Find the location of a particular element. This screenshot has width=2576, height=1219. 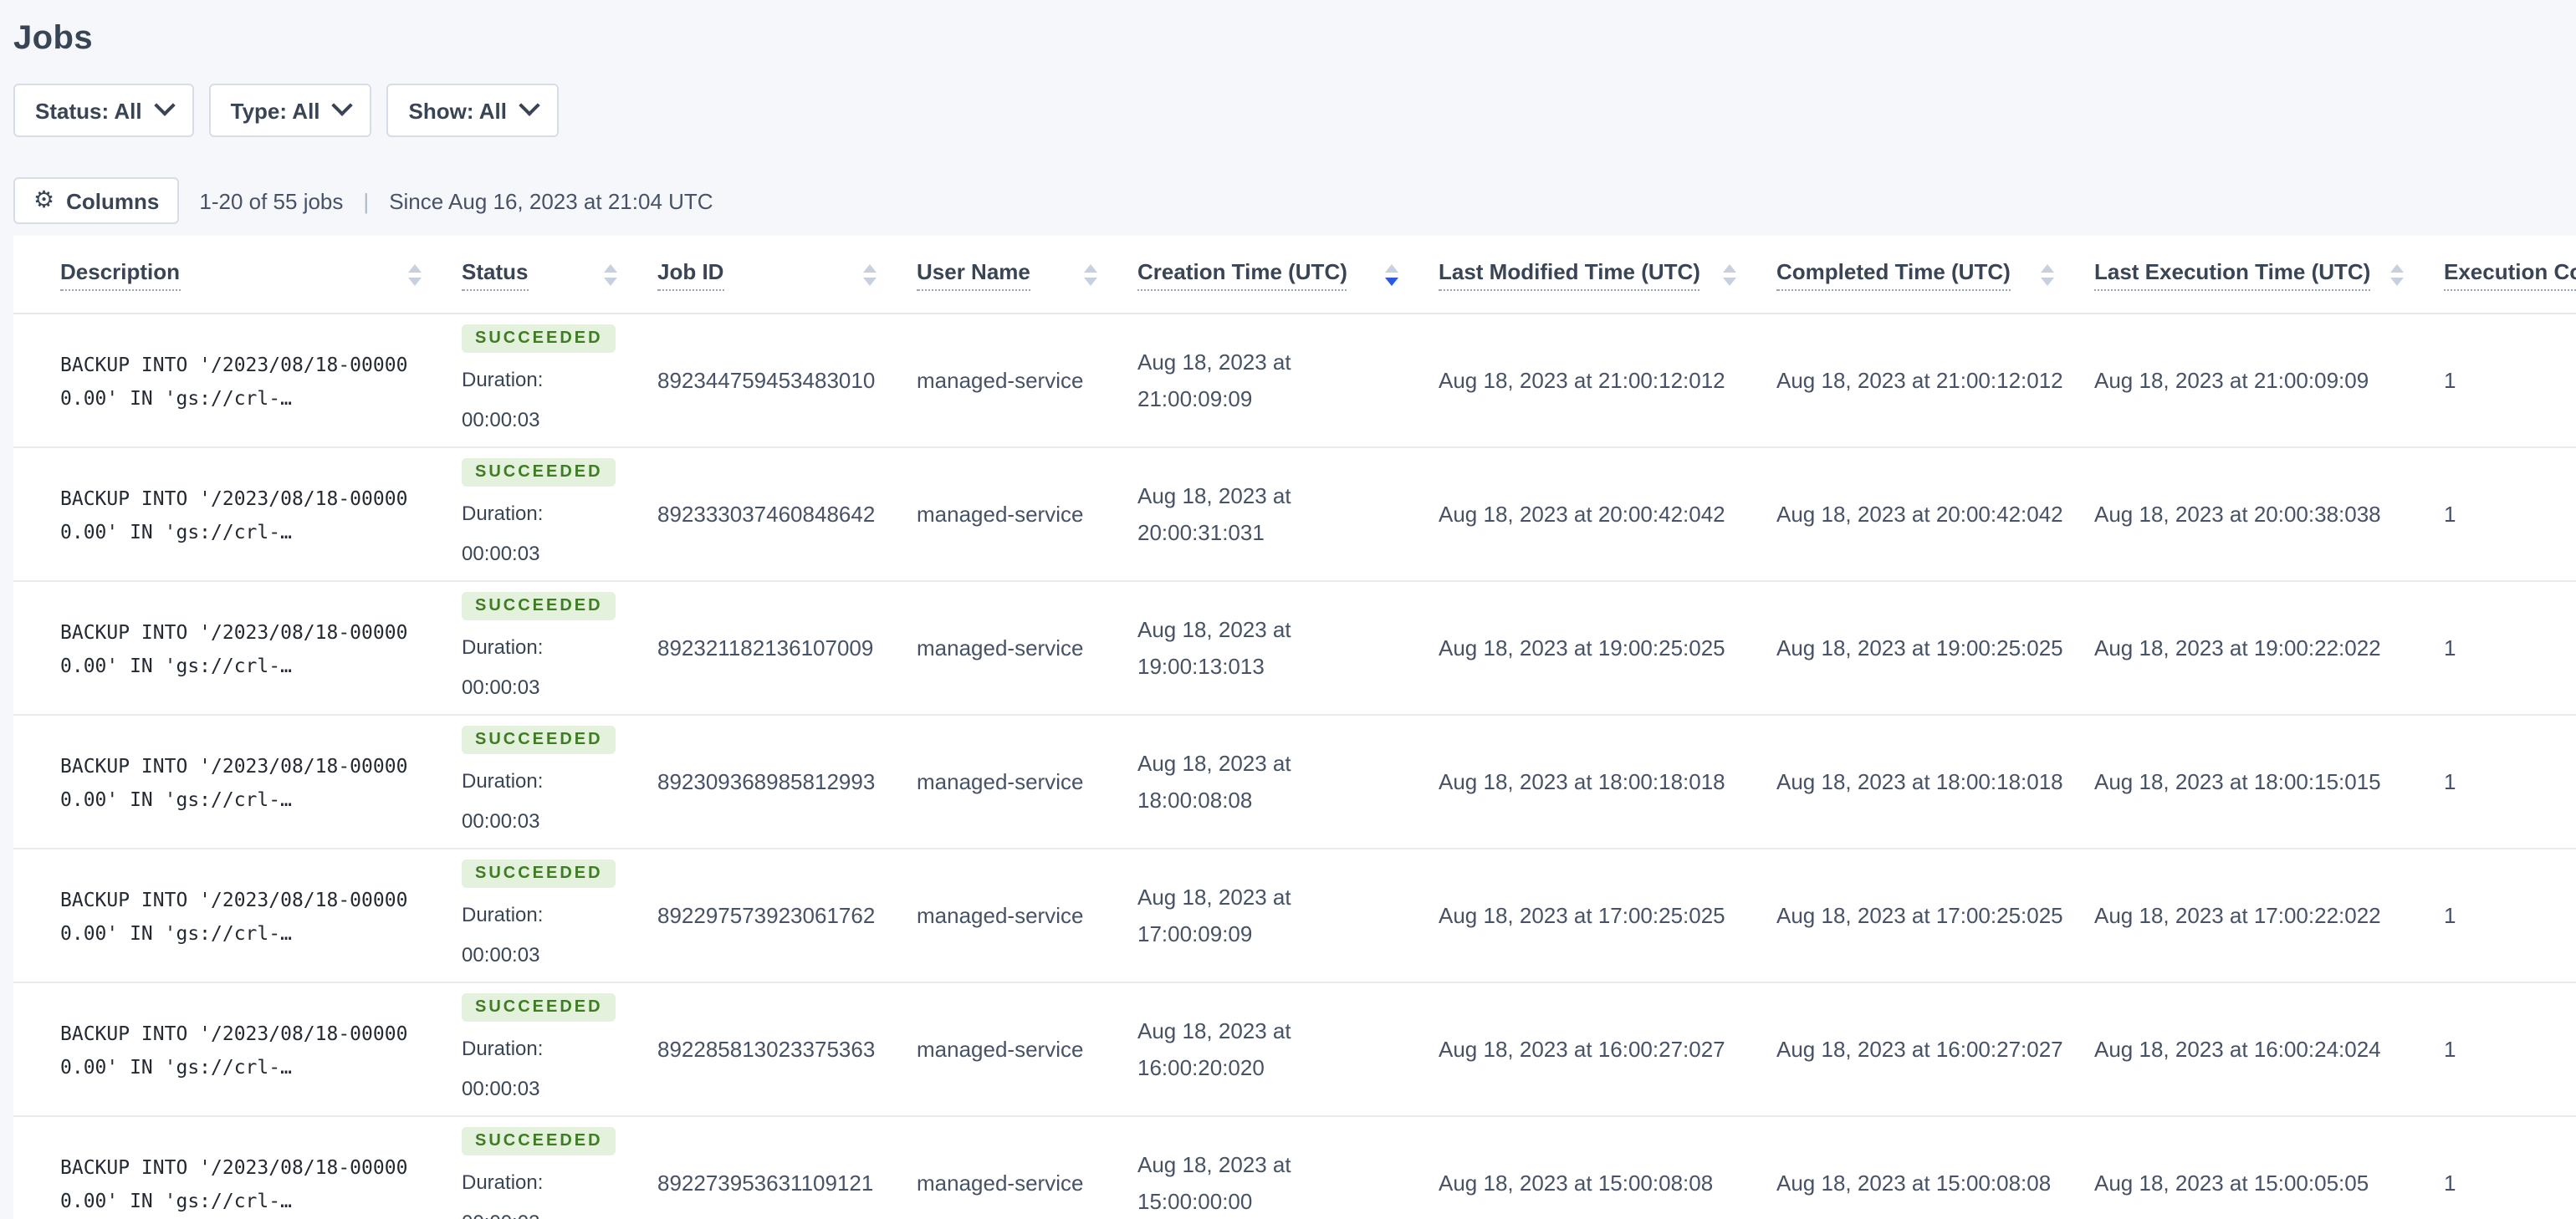

type-filter-dropdown: Type: All is located at coordinates (290, 110).